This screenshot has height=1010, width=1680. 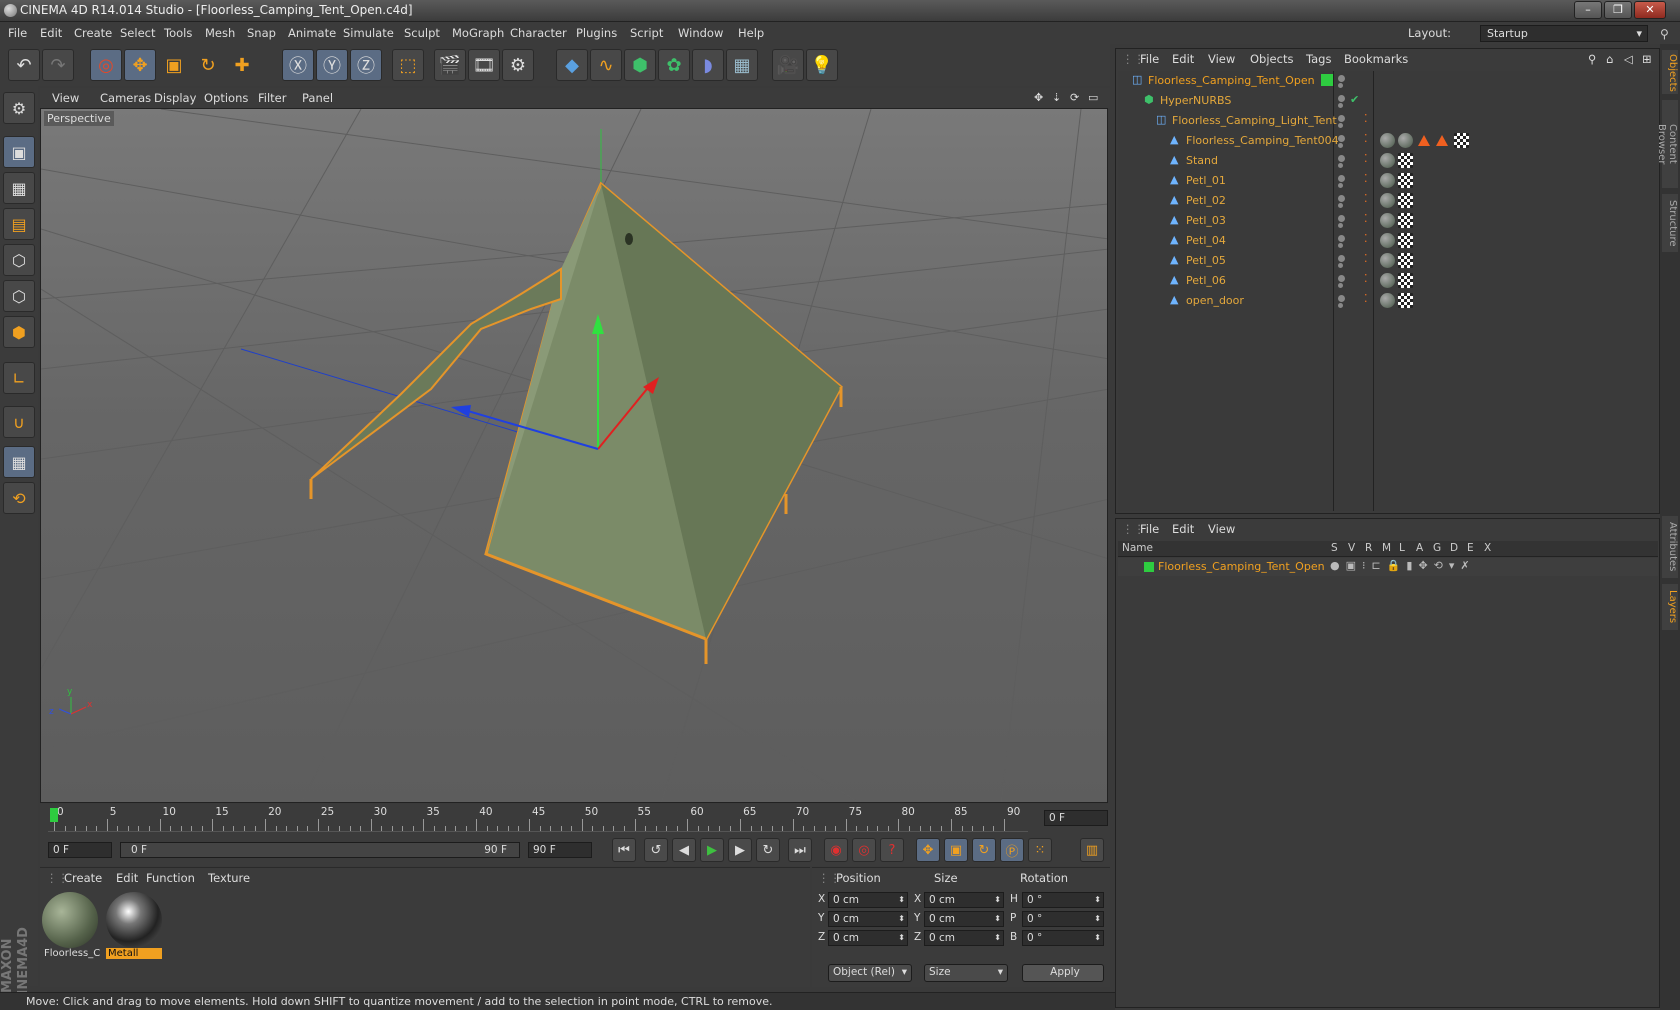 I want to click on obj-menu-view: View, so click(x=1221, y=59).